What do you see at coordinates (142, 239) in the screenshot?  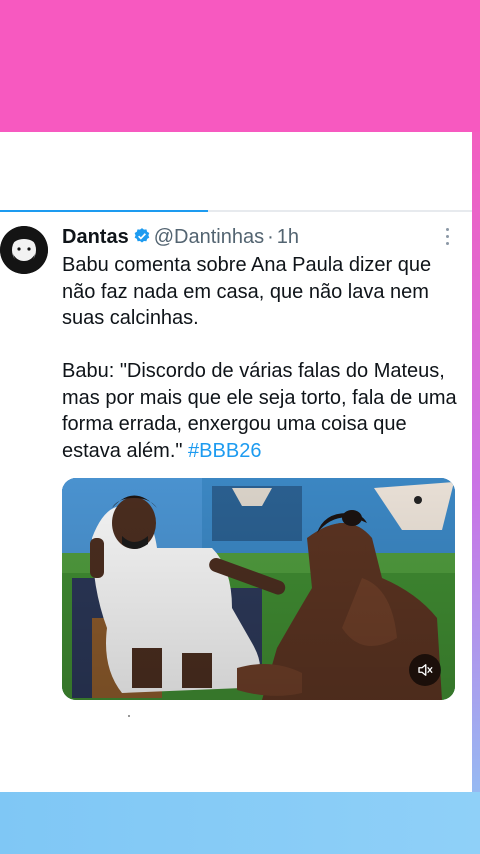 I see `verified-badge-icon` at bounding box center [142, 239].